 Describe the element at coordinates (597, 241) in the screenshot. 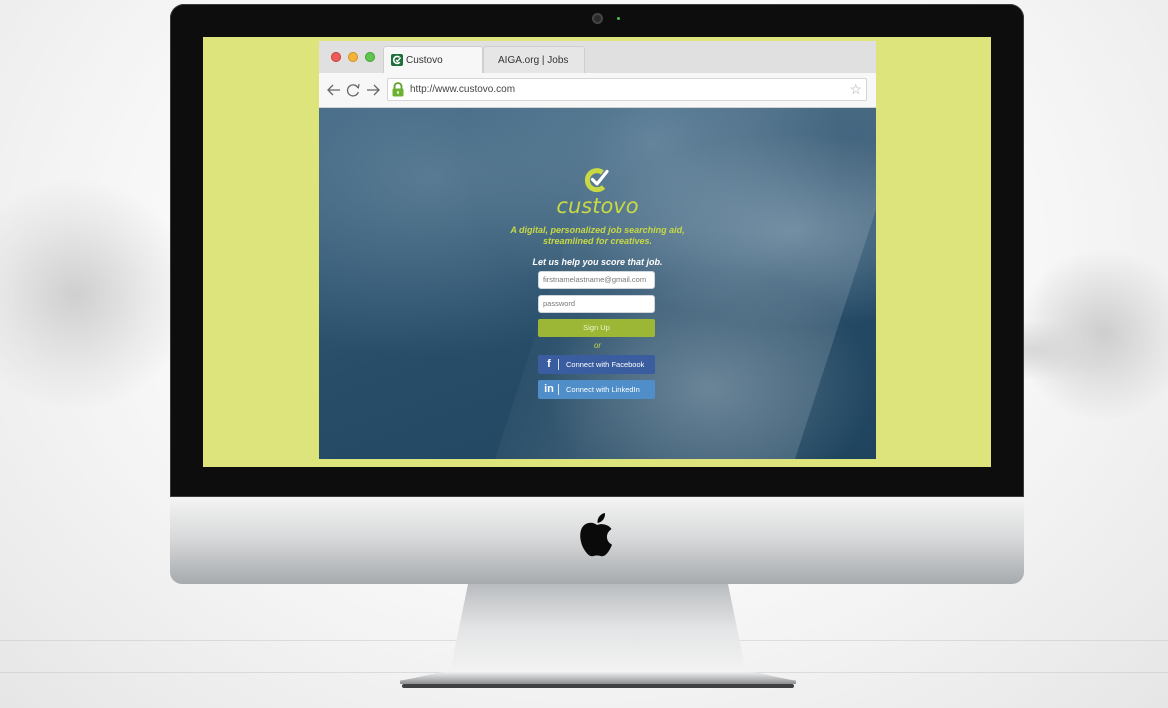

I see `tagline-line-2: streamlined for creatives.` at that location.